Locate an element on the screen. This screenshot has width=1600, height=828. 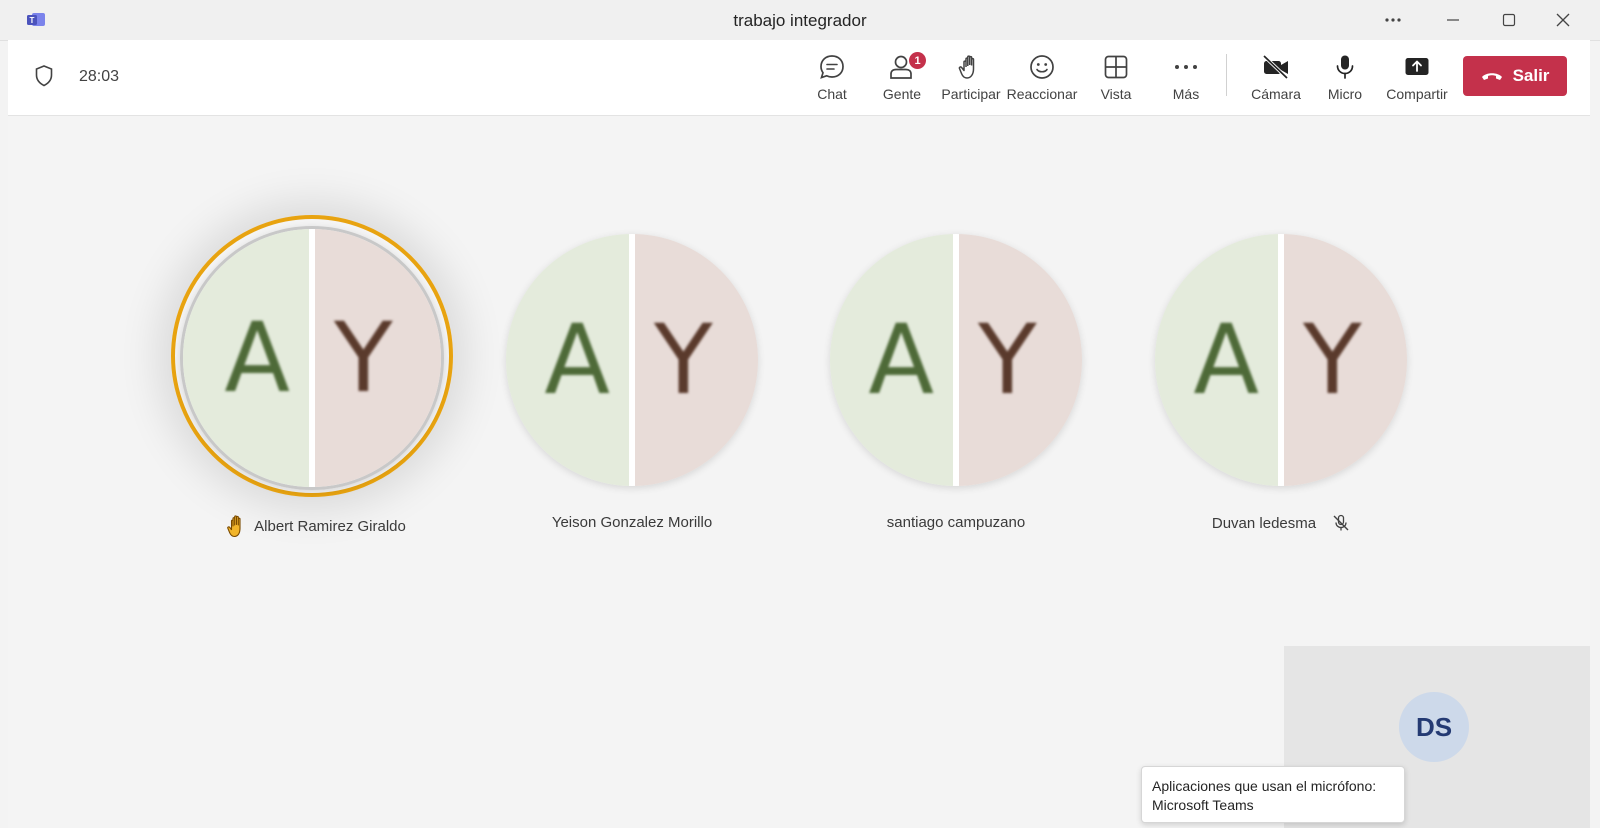
participant-name: Yeison Gonzalez Morillo is located at coordinates (632, 522).